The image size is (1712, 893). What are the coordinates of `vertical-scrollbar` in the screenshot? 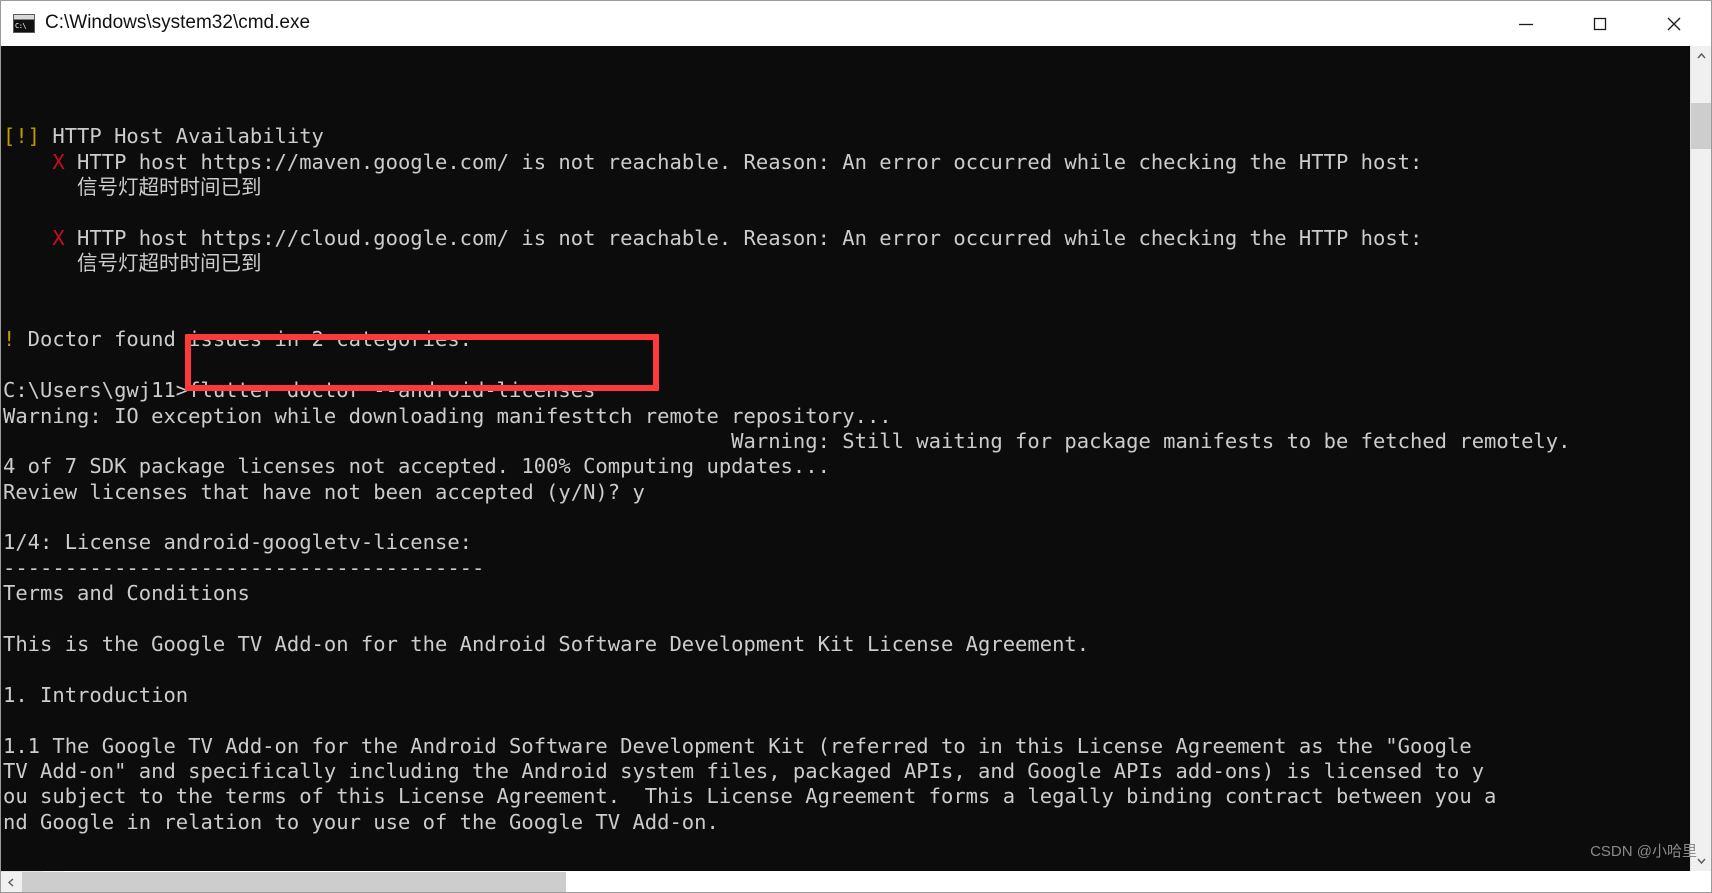 It's located at (1700, 458).